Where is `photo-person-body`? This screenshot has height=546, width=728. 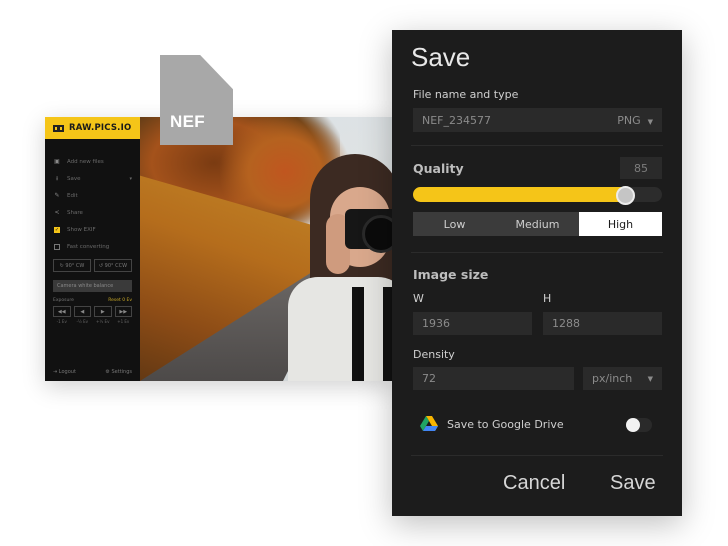 photo-person-body is located at coordinates (341, 329).